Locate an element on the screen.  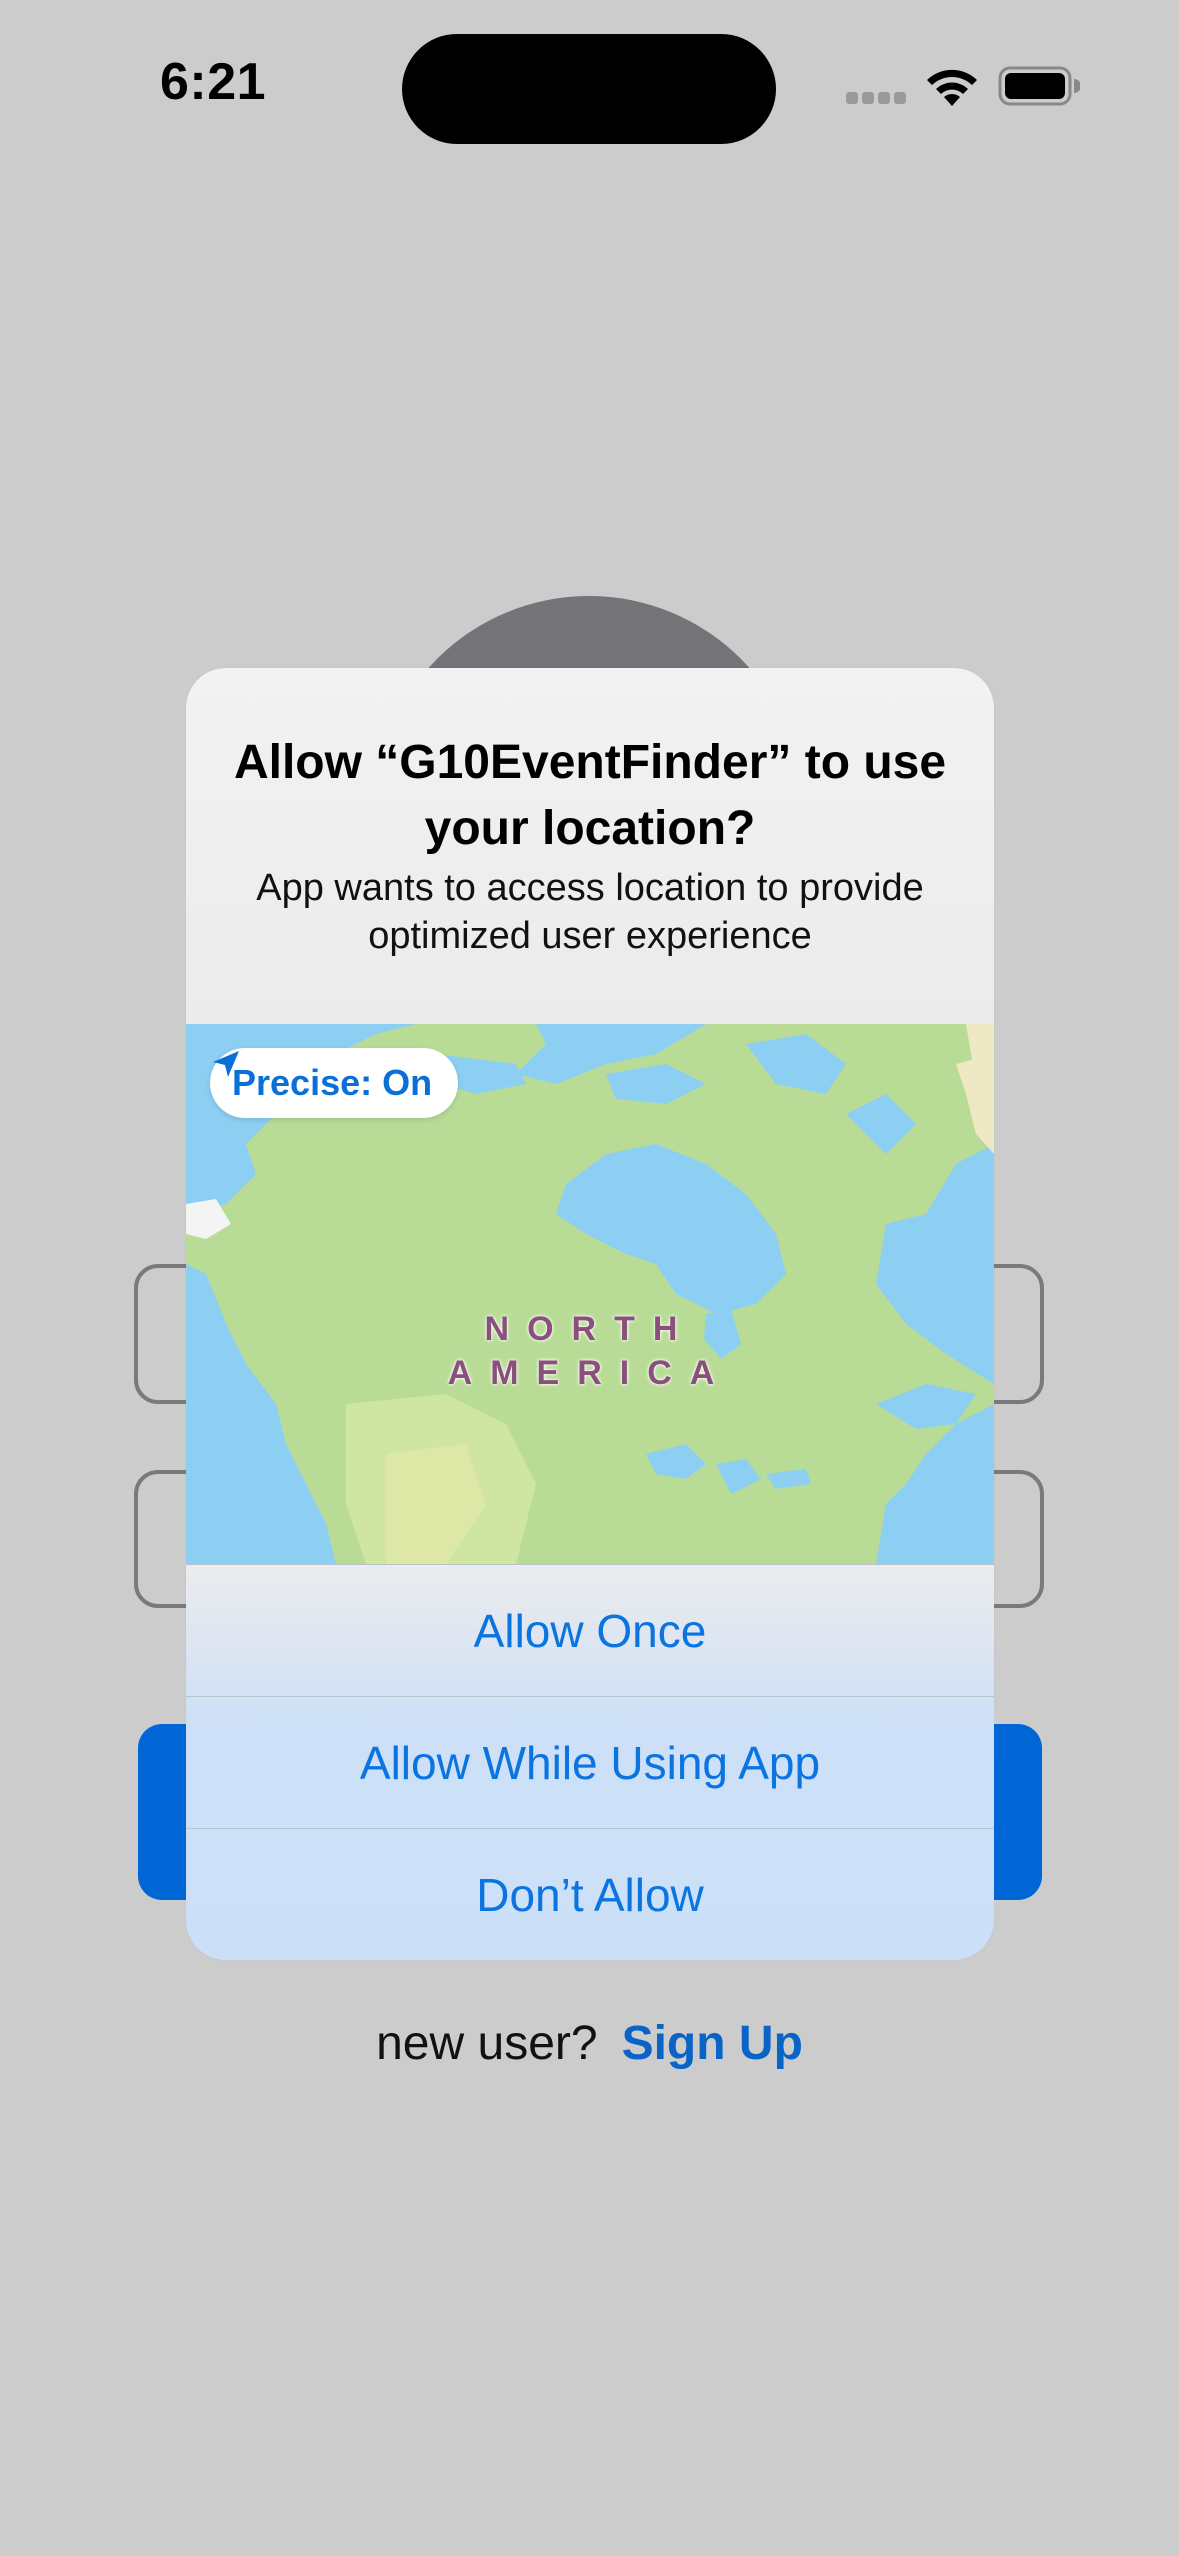
cellular-signal-icon is located at coordinates (876, 98).